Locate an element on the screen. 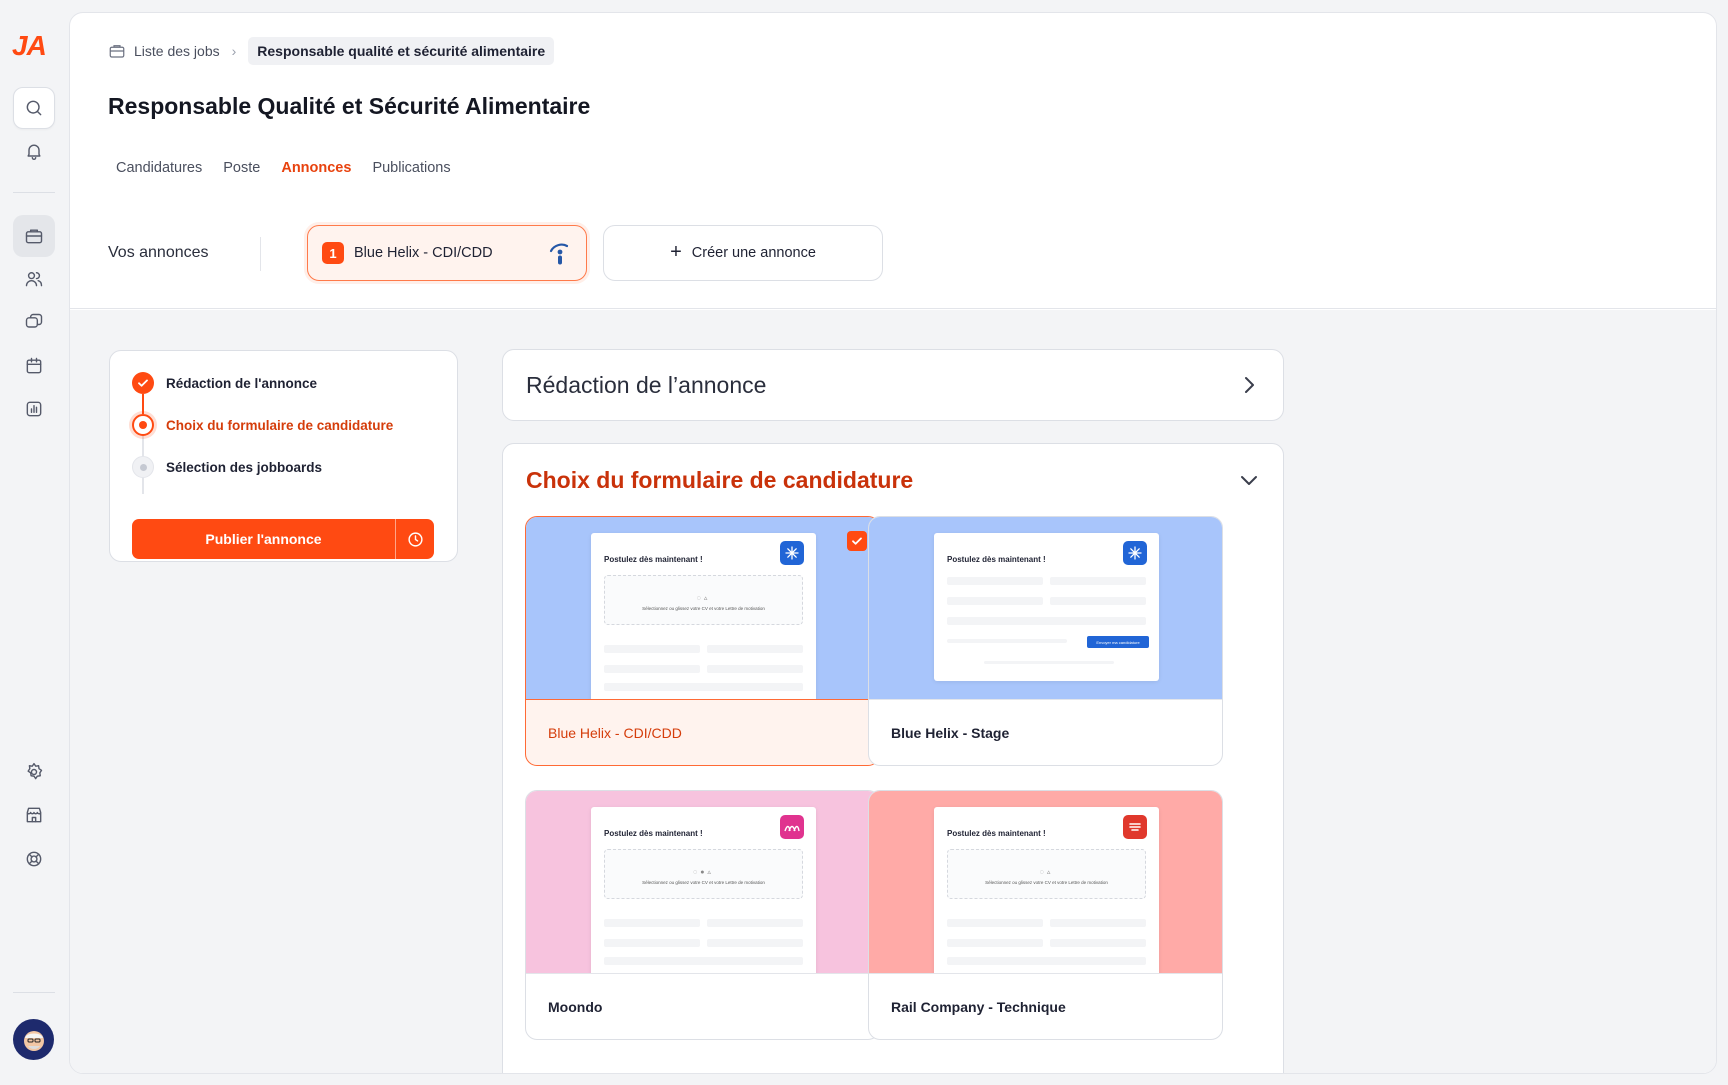 This screenshot has height=1085, width=1728. step-label: Sélection des jobboards is located at coordinates (244, 467).